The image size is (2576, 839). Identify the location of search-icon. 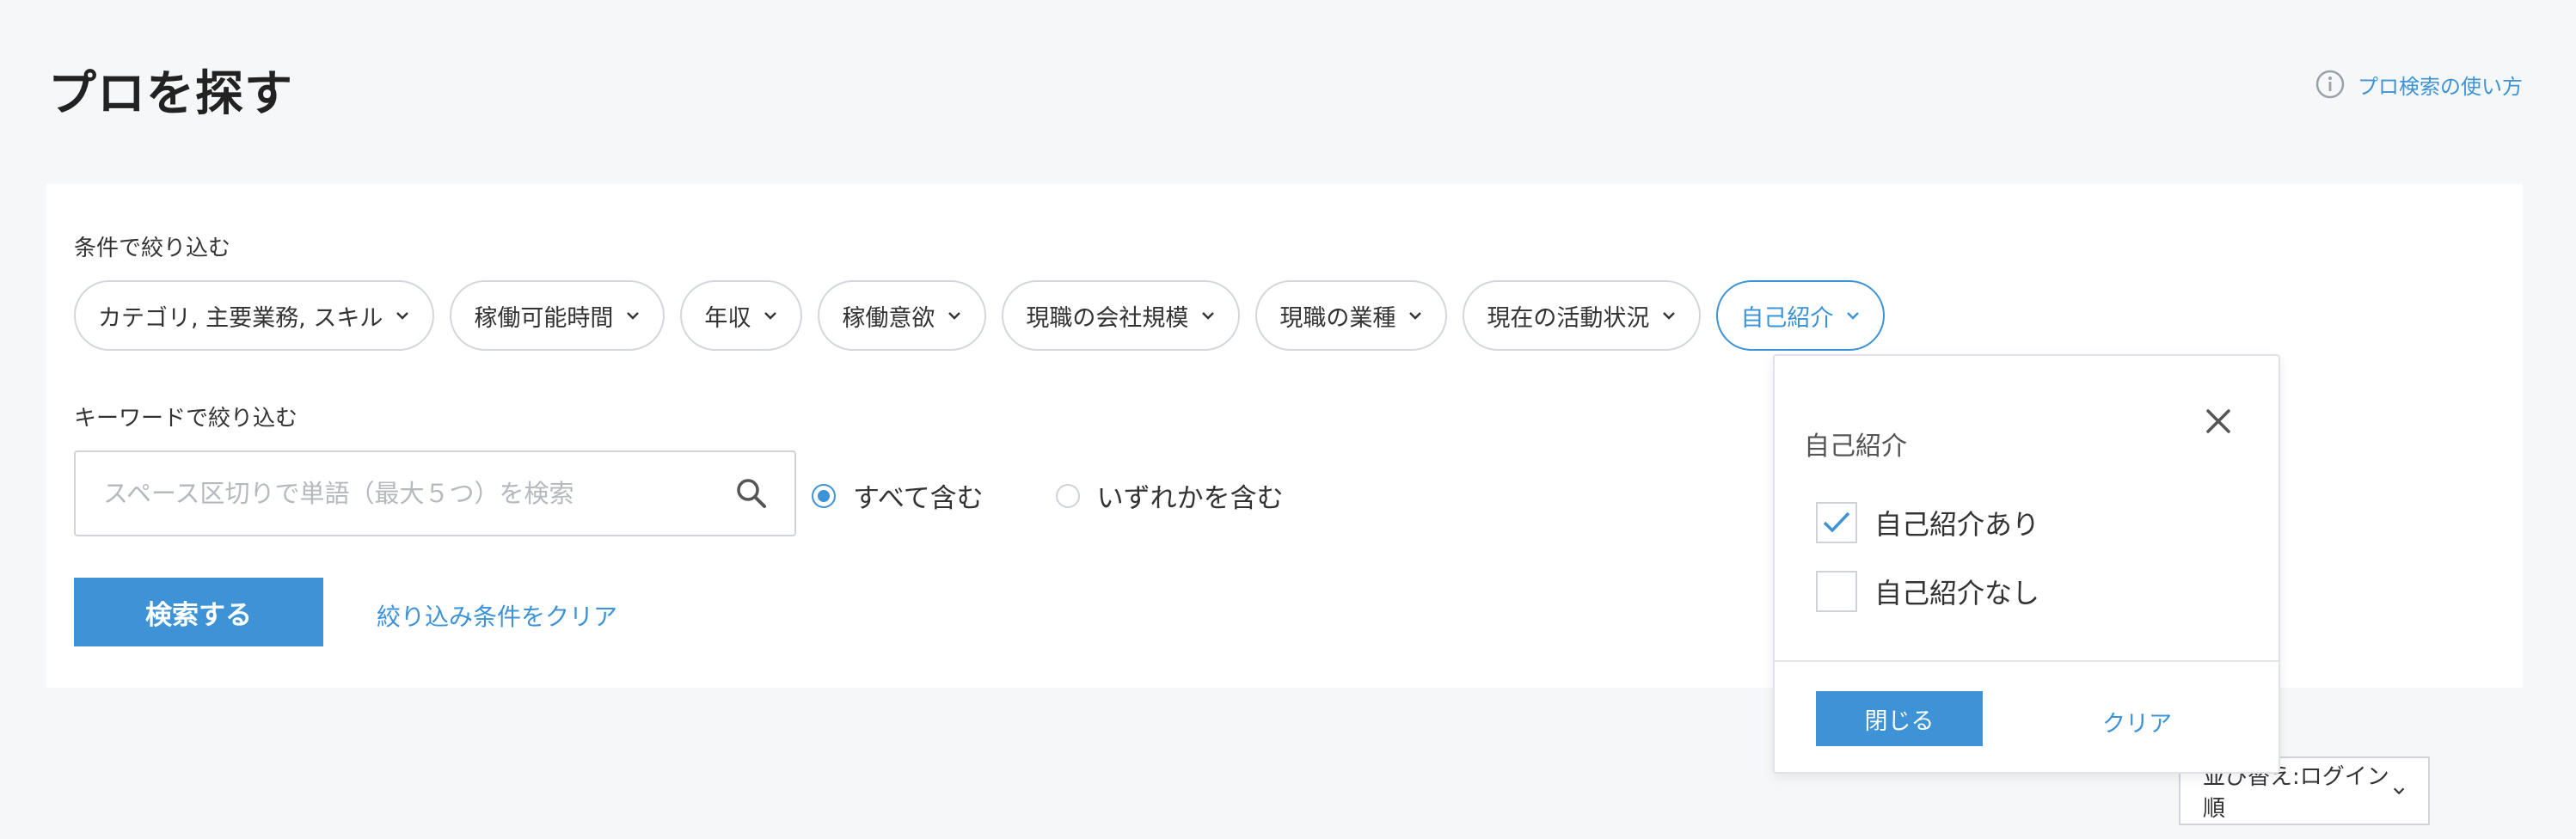
(751, 493).